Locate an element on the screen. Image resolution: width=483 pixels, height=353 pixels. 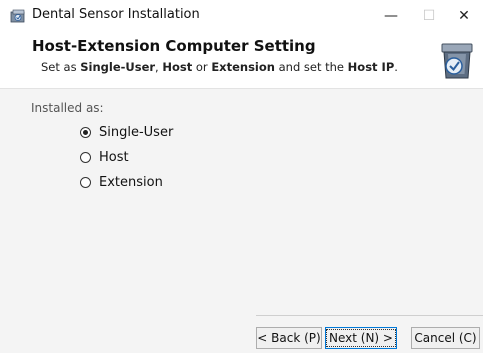
radio-single-user: Single-User is located at coordinates (126, 132).